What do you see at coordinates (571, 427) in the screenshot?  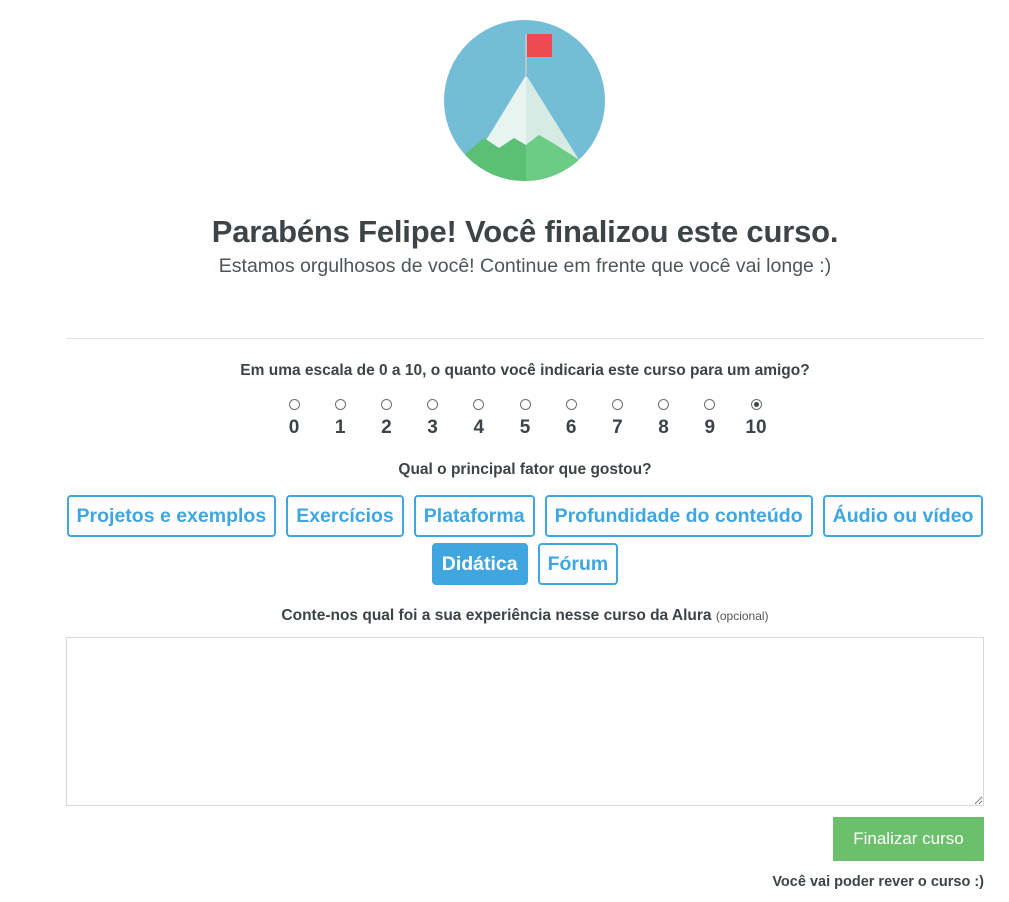 I see `nps-label-6: 6` at bounding box center [571, 427].